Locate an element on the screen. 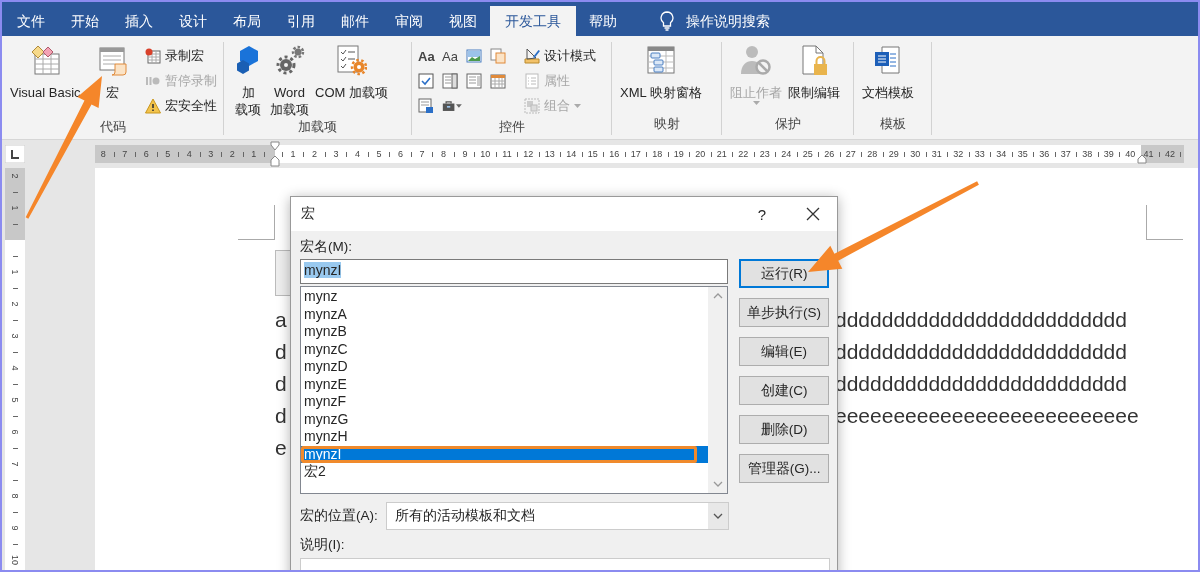 The width and height of the screenshot is (1200, 572). ribbon-button: COM 加载项 is located at coordinates (351, 71).